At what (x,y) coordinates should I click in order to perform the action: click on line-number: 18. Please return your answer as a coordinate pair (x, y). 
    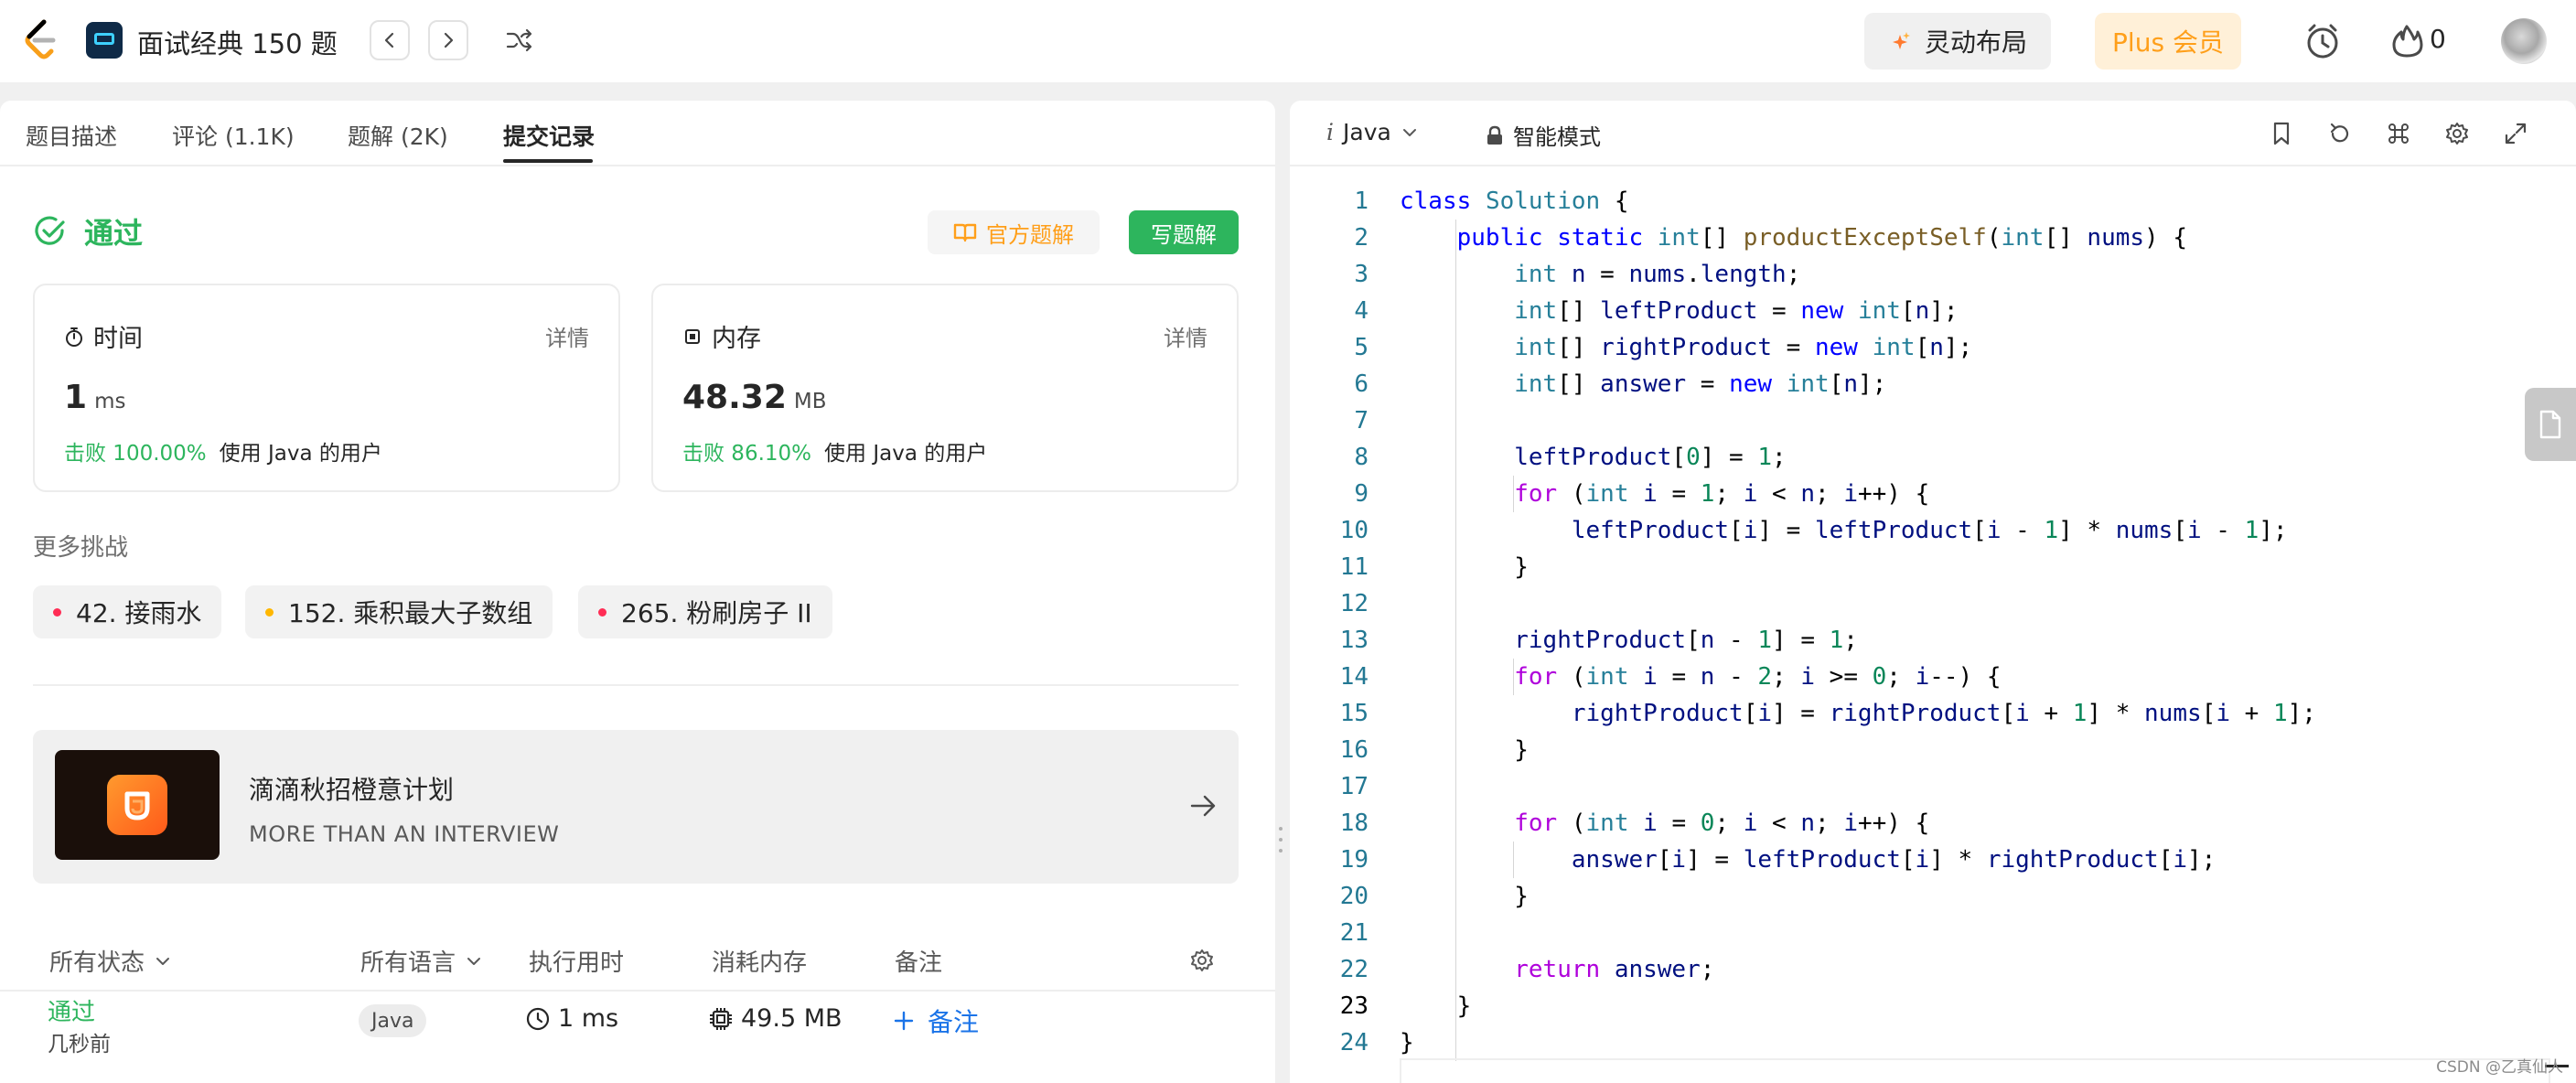
    Looking at the image, I should click on (1354, 823).